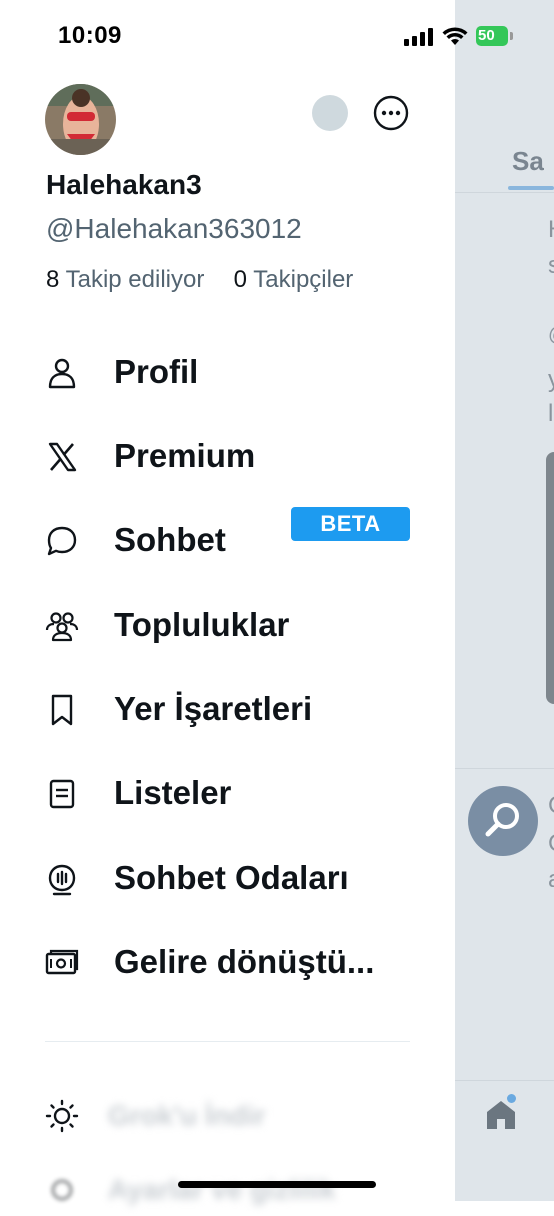  What do you see at coordinates (80, 119) in the screenshot?
I see `avatar` at bounding box center [80, 119].